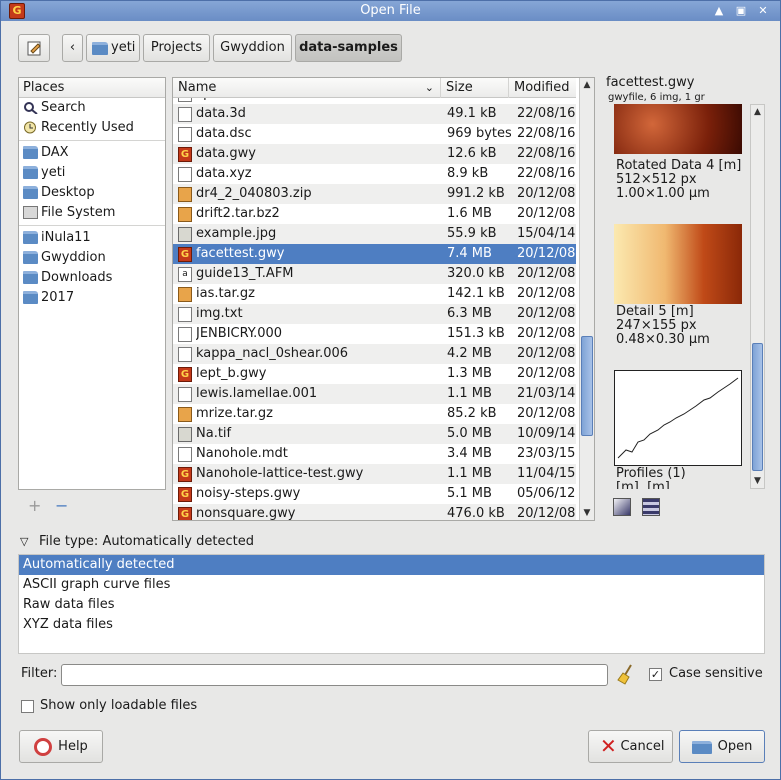 Image resolution: width=781 pixels, height=780 pixels. What do you see at coordinates (252, 48) in the screenshot?
I see `crumb-gwyddion: Gwyddion` at bounding box center [252, 48].